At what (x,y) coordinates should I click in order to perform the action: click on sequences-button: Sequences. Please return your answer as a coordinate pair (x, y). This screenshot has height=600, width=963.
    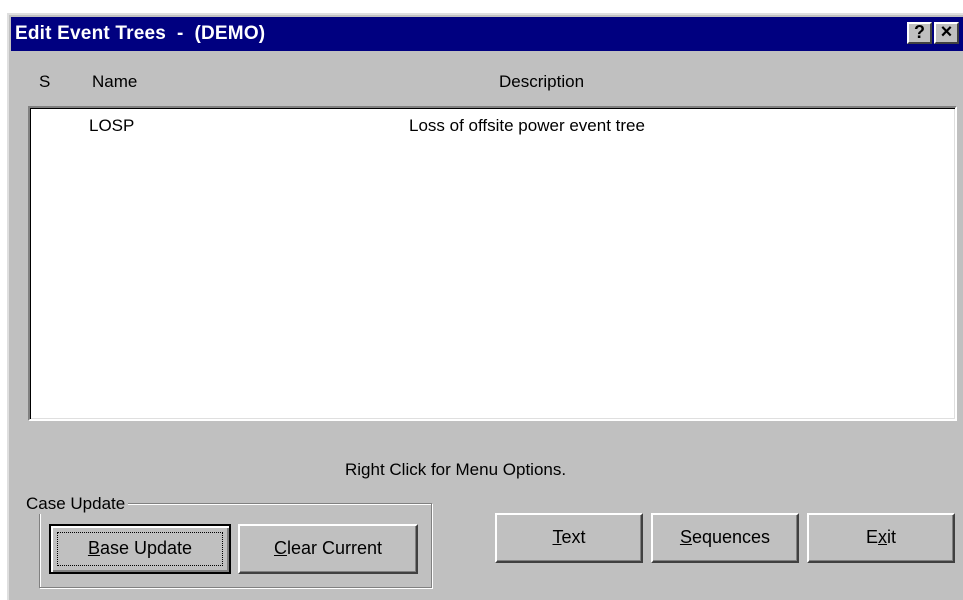
    Looking at the image, I should click on (725, 538).